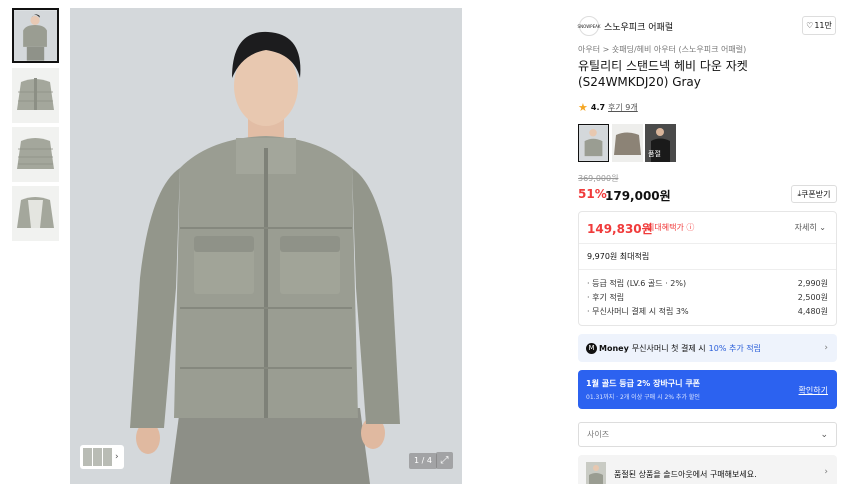 This screenshot has height=484, width=849. What do you see at coordinates (598, 178) in the screenshot?
I see `original-price: 369,000원` at bounding box center [598, 178].